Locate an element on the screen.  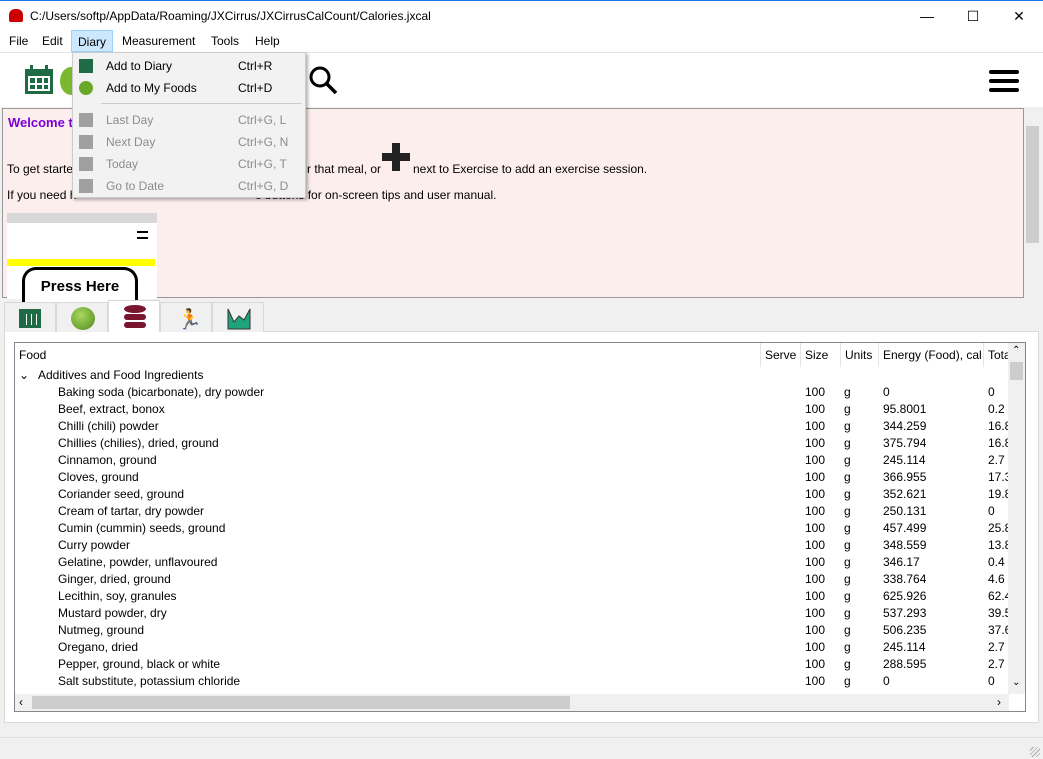
cell-total: 0.2 is located at coordinates (996, 409).